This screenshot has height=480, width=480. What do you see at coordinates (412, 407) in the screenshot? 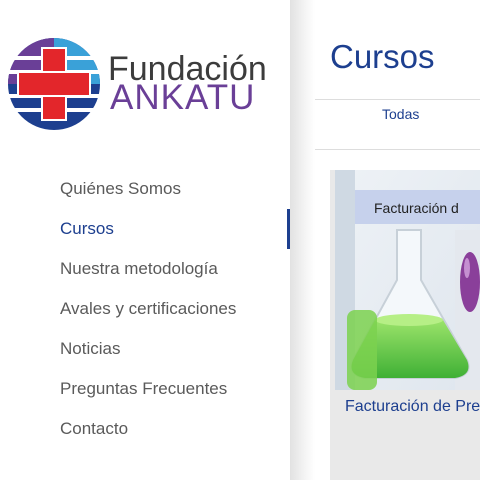
I see `course-title: Facturación de Pre` at bounding box center [412, 407].